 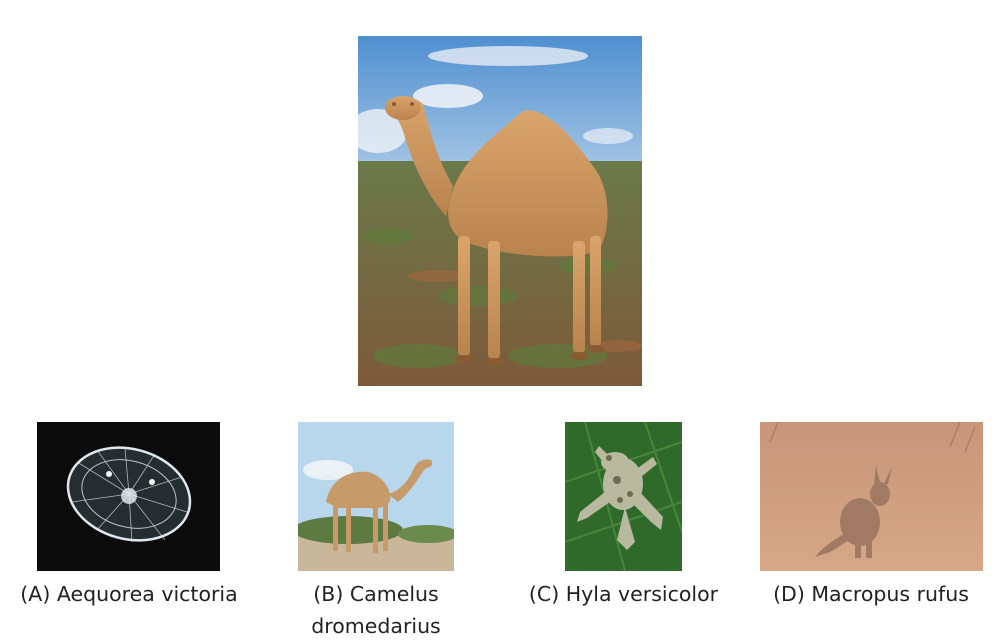 I want to click on option-c-tree-frog-photo, so click(x=623, y=496).